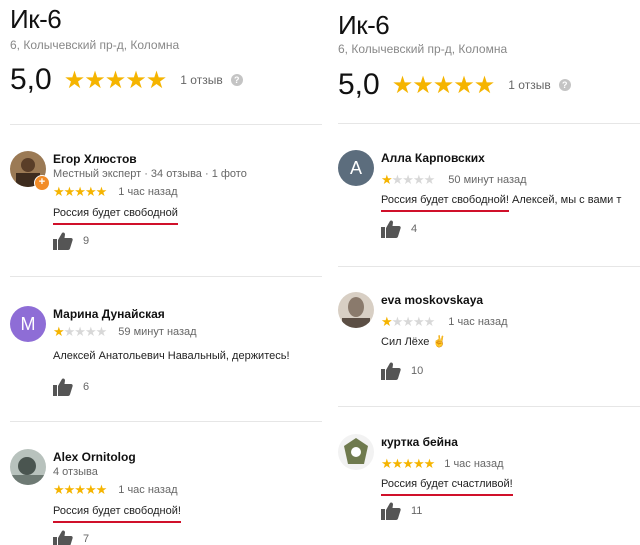 This screenshot has height=545, width=640. I want to click on like-count: 4, so click(414, 229).